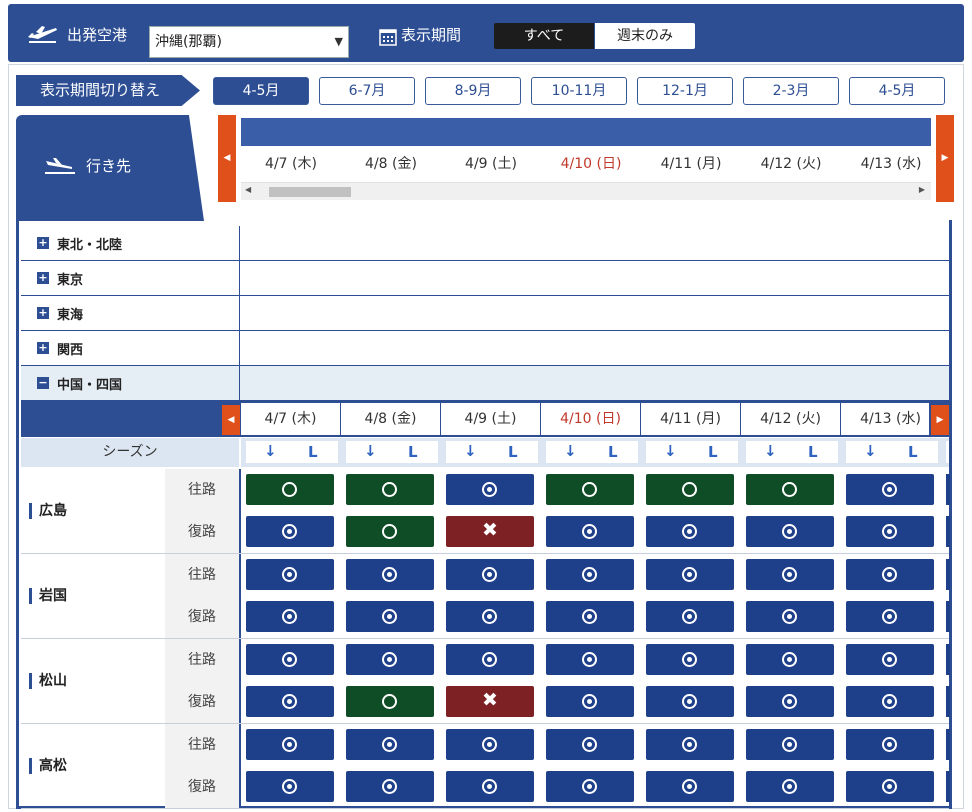 The width and height of the screenshot is (972, 812). What do you see at coordinates (485, 383) in the screenshot?
I see `region-row: − 中国・四国` at bounding box center [485, 383].